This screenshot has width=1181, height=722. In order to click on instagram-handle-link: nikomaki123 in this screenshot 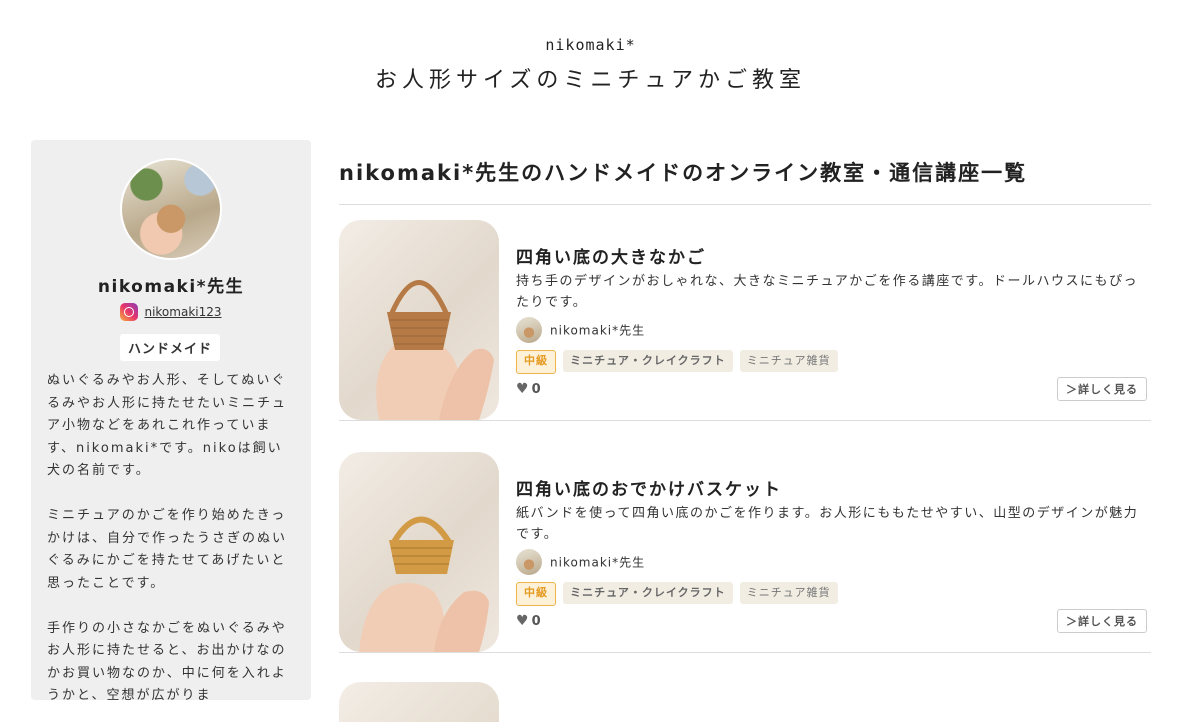, I will do `click(182, 312)`.